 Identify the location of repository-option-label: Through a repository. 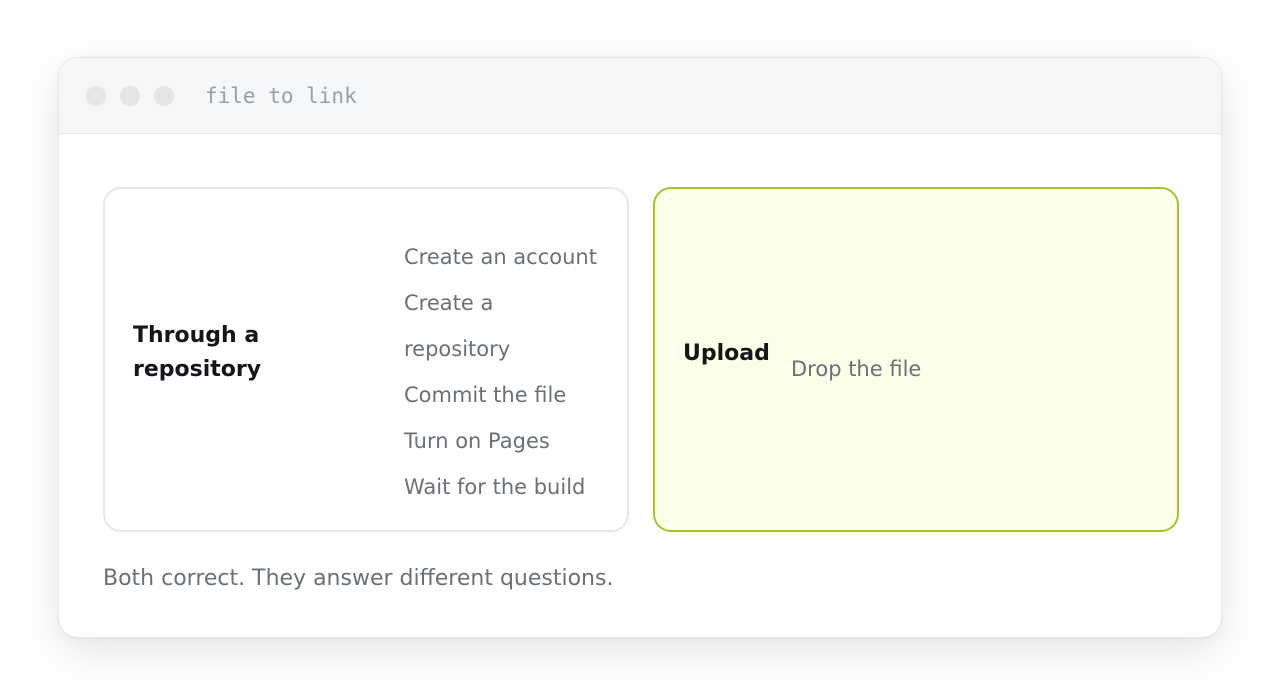
(197, 352).